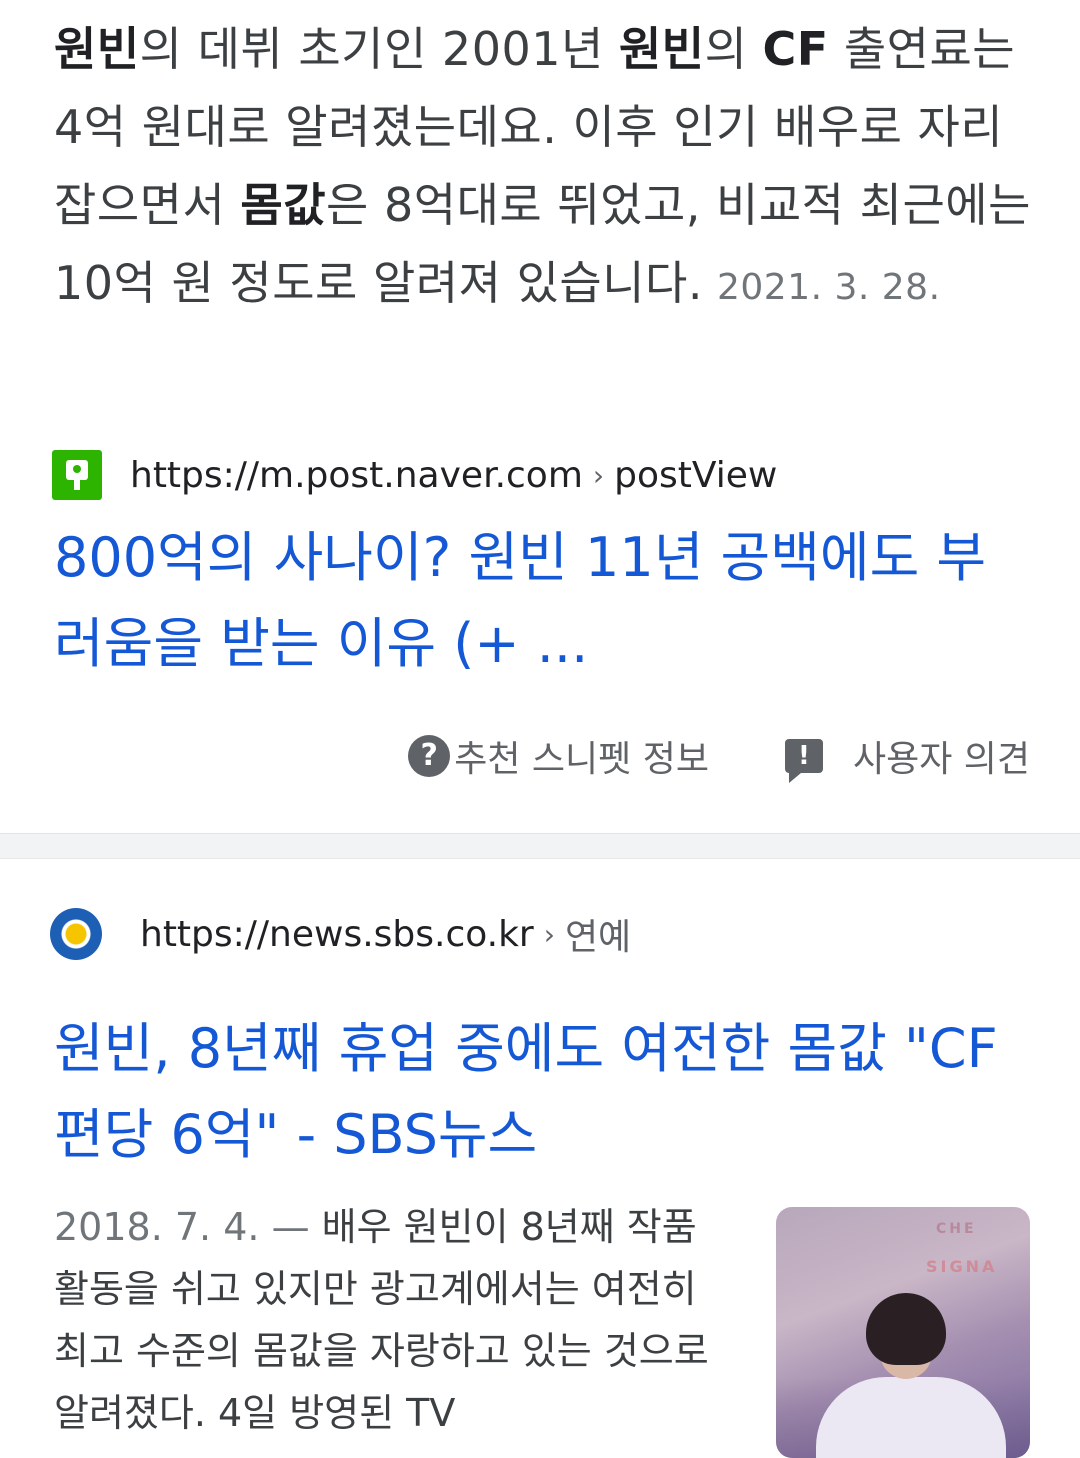 The width and height of the screenshot is (1080, 1458). Describe the element at coordinates (356, 475) in the screenshot. I see `result1-url: https://m.post.naver.com` at that location.